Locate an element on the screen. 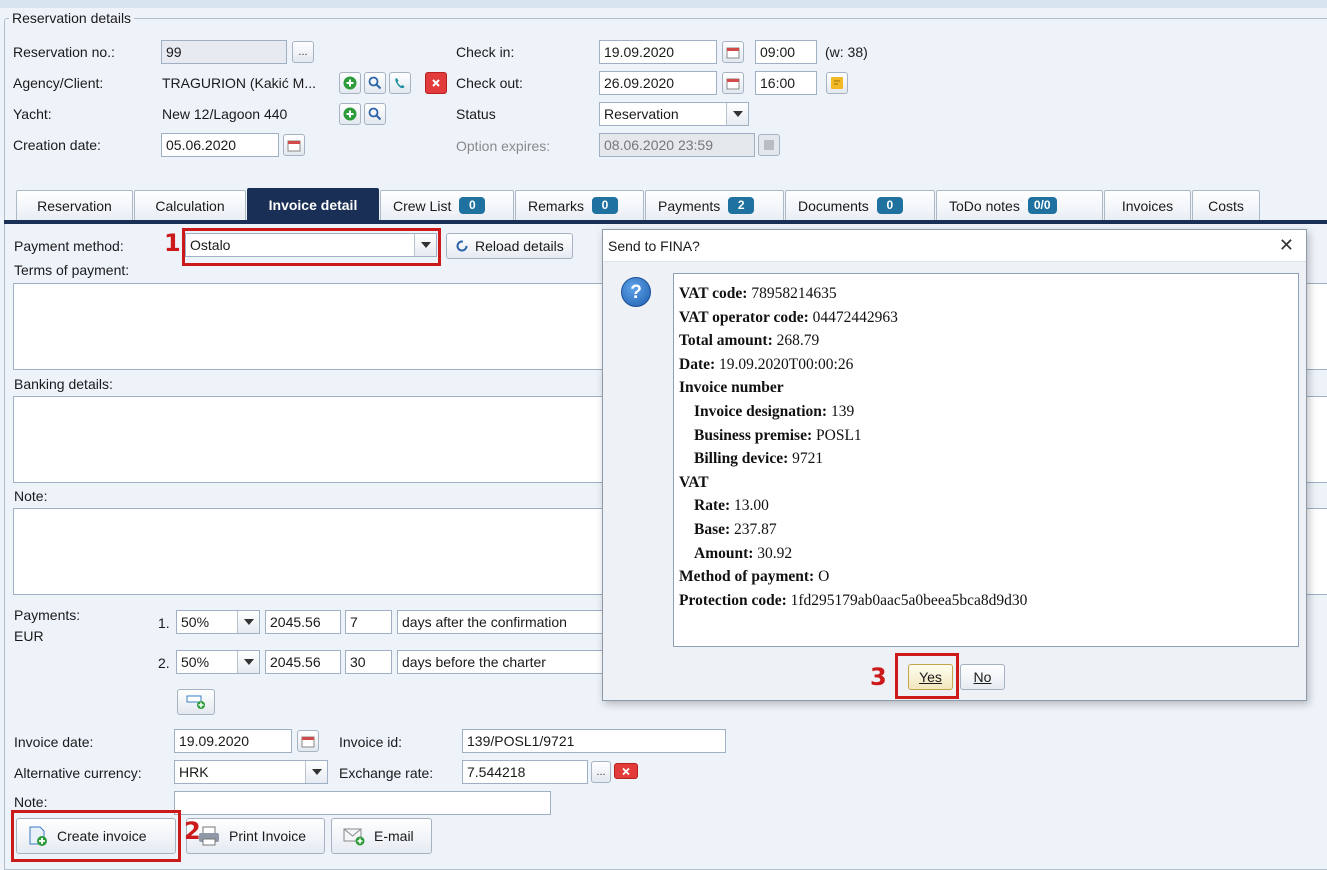 The height and width of the screenshot is (870, 1327). terms-label: Terms of payment: is located at coordinates (72, 270).